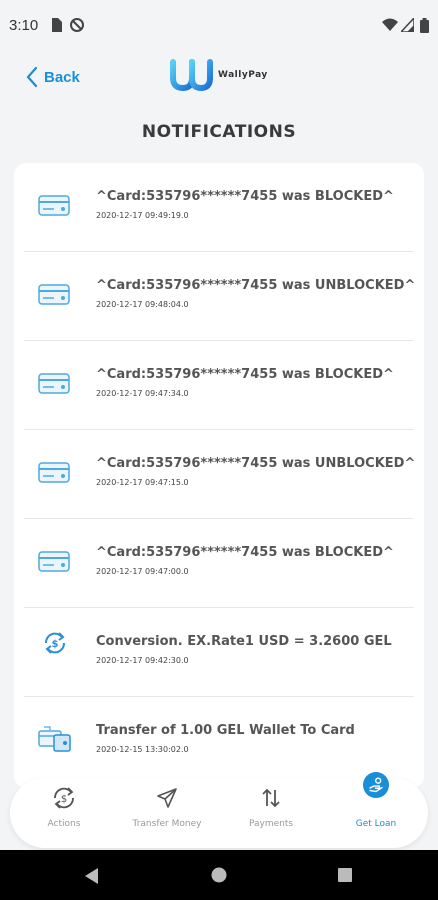 The height and width of the screenshot is (900, 438). Describe the element at coordinates (92, 876) in the screenshot. I see `back-triangle-icon` at that location.